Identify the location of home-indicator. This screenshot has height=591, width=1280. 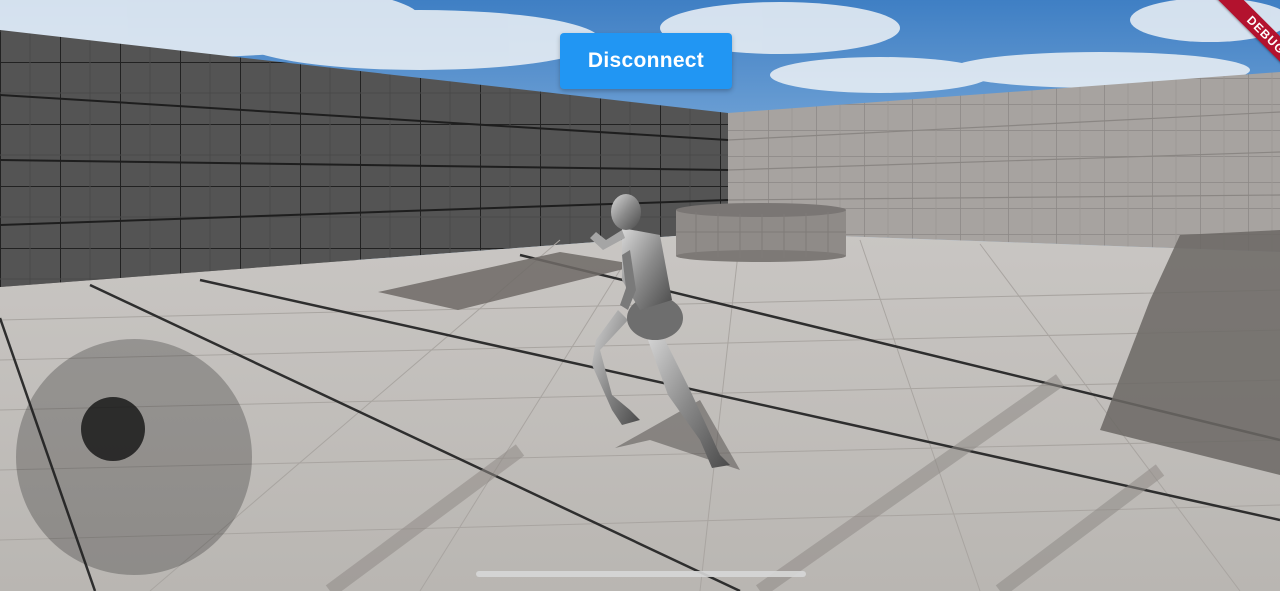
(641, 574).